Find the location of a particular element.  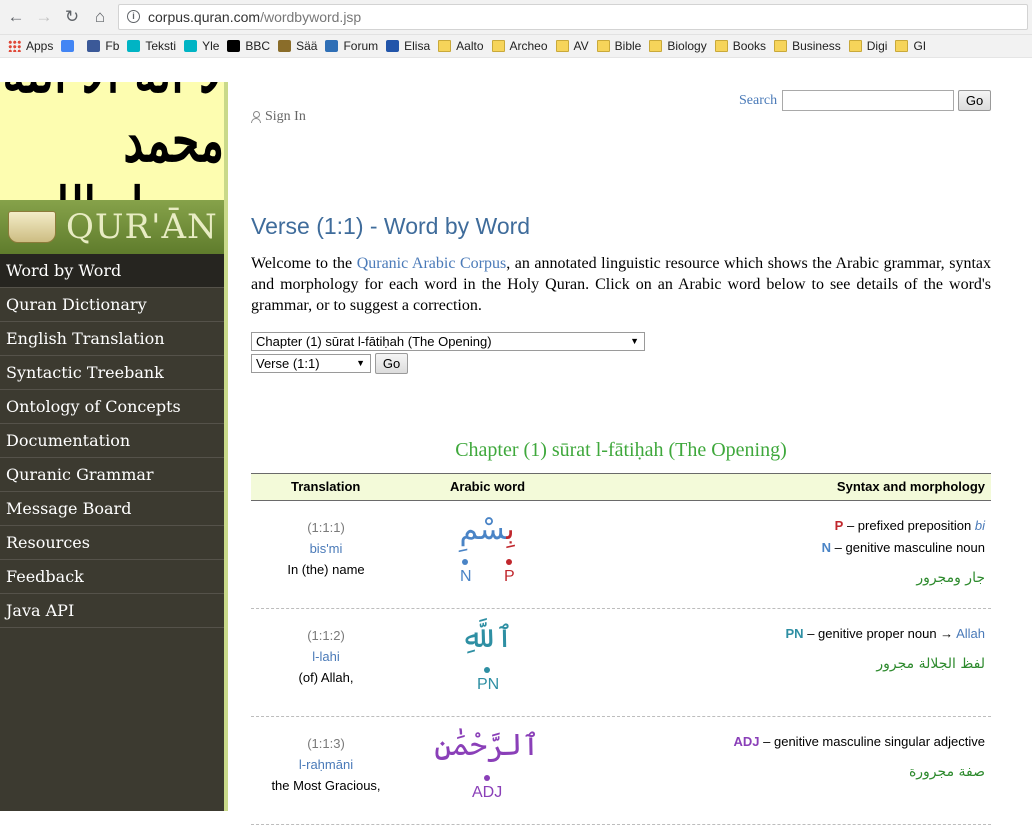

bookmark-item: Digi is located at coordinates (867, 46).